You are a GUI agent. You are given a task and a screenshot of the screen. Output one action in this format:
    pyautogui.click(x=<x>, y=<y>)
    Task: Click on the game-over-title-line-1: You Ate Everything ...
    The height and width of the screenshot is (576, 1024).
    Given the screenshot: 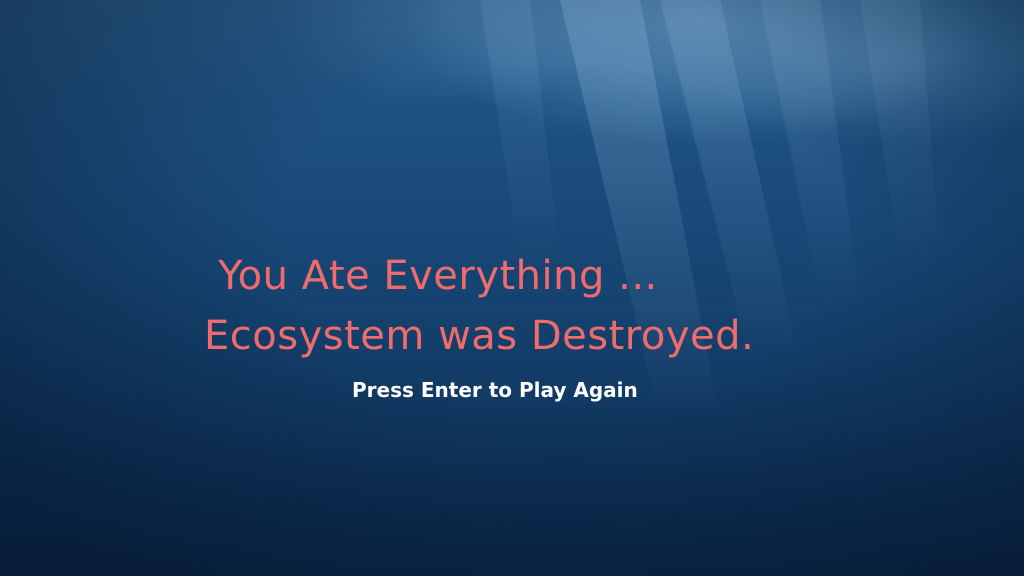 What is the action you would take?
    pyautogui.click(x=438, y=276)
    